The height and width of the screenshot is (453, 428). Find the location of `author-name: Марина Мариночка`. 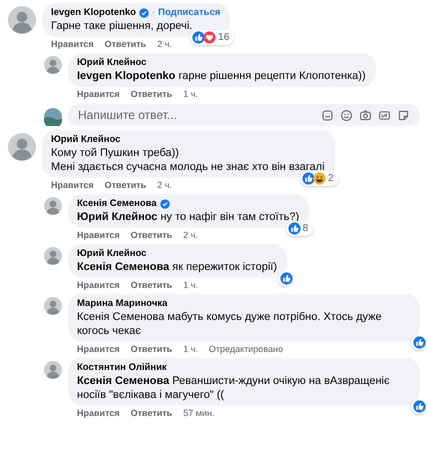

author-name: Марина Мариночка is located at coordinates (122, 304).